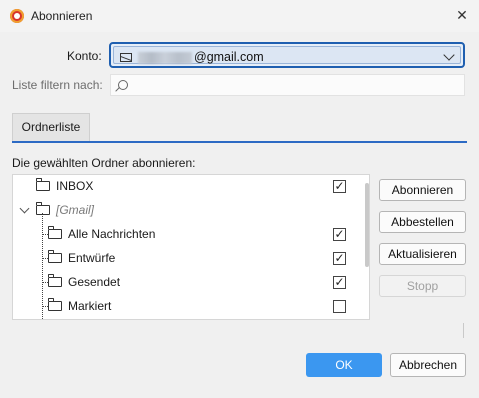 The height and width of the screenshot is (398, 479). Describe the element at coordinates (75, 186) in the screenshot. I see `folder-name: INBOX` at that location.